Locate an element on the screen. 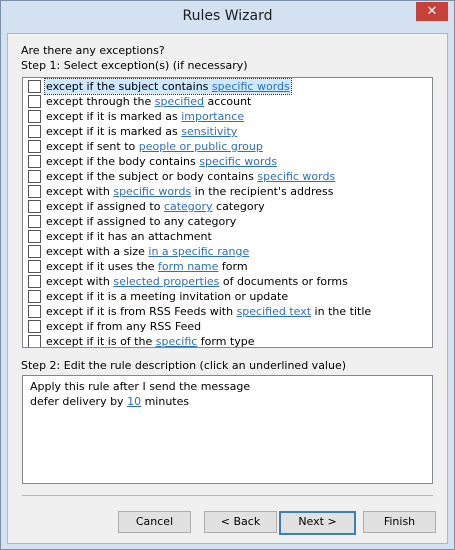 The image size is (455, 550). back-button: < Back is located at coordinates (240, 522).